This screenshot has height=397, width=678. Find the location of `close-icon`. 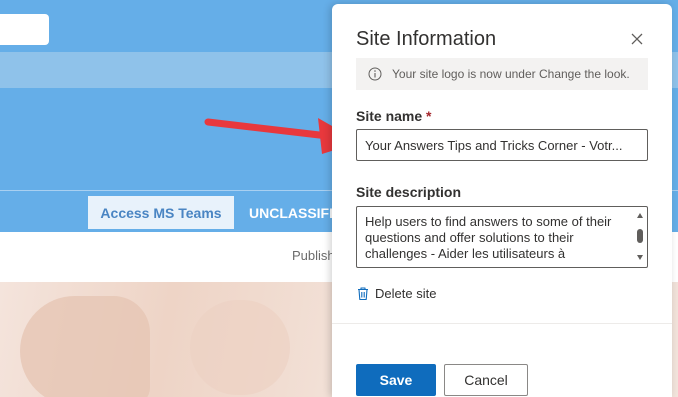

close-icon is located at coordinates (637, 39).